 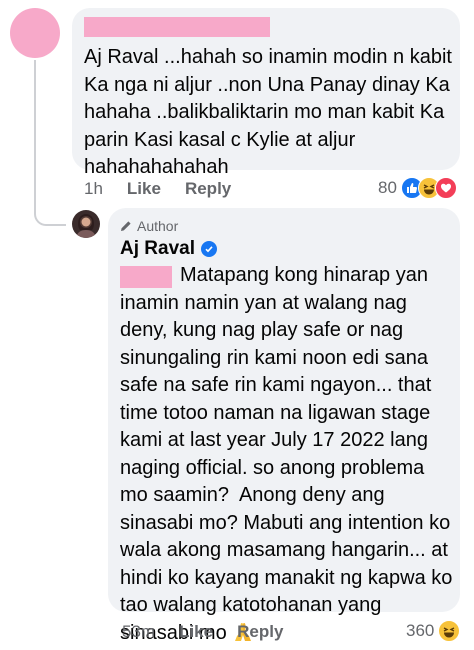 I want to click on redacted-name, so click(x=177, y=27).